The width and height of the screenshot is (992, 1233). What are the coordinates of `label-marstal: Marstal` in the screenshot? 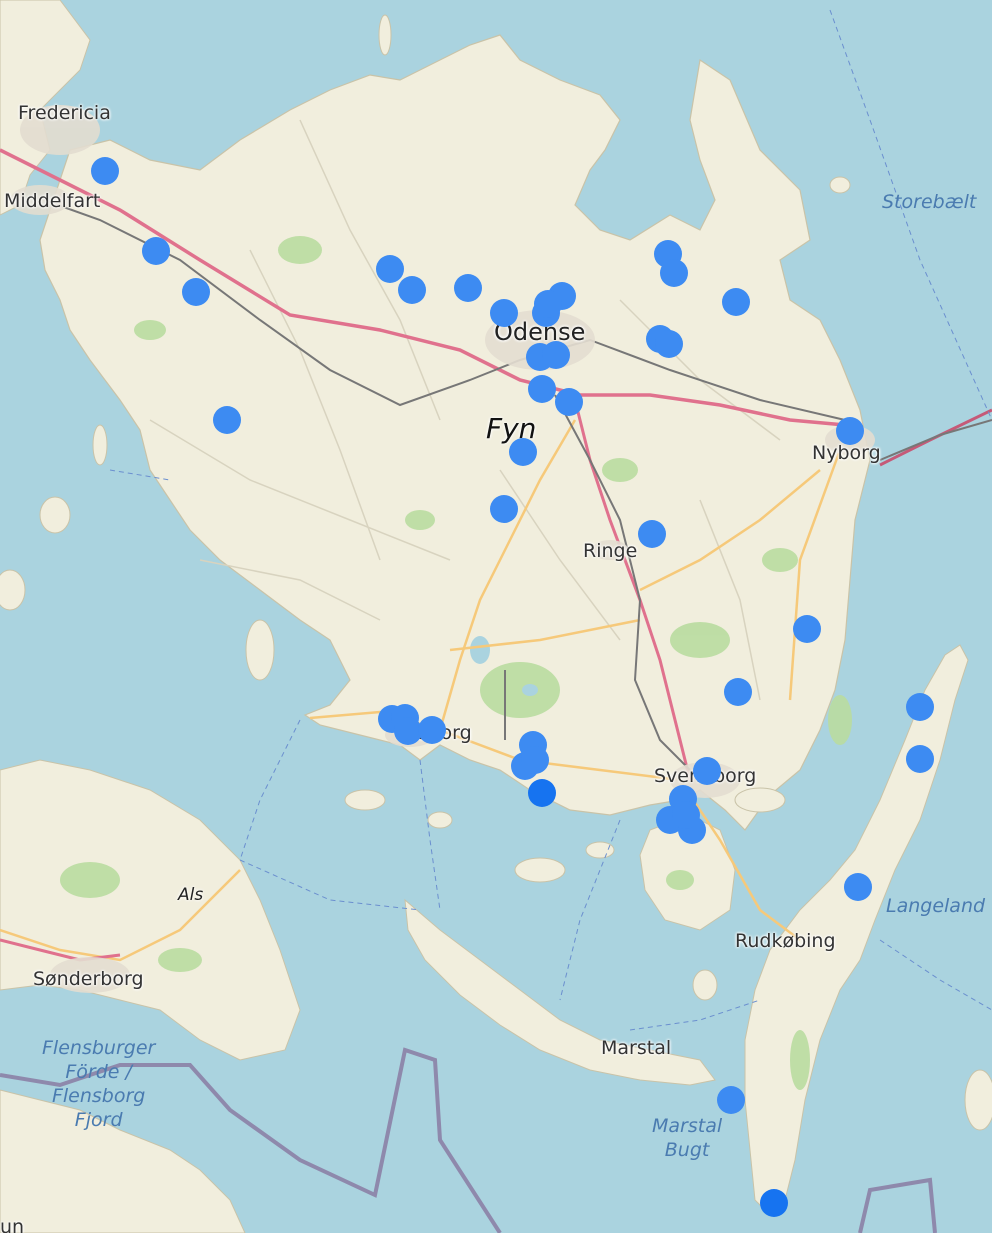 It's located at (636, 1048).